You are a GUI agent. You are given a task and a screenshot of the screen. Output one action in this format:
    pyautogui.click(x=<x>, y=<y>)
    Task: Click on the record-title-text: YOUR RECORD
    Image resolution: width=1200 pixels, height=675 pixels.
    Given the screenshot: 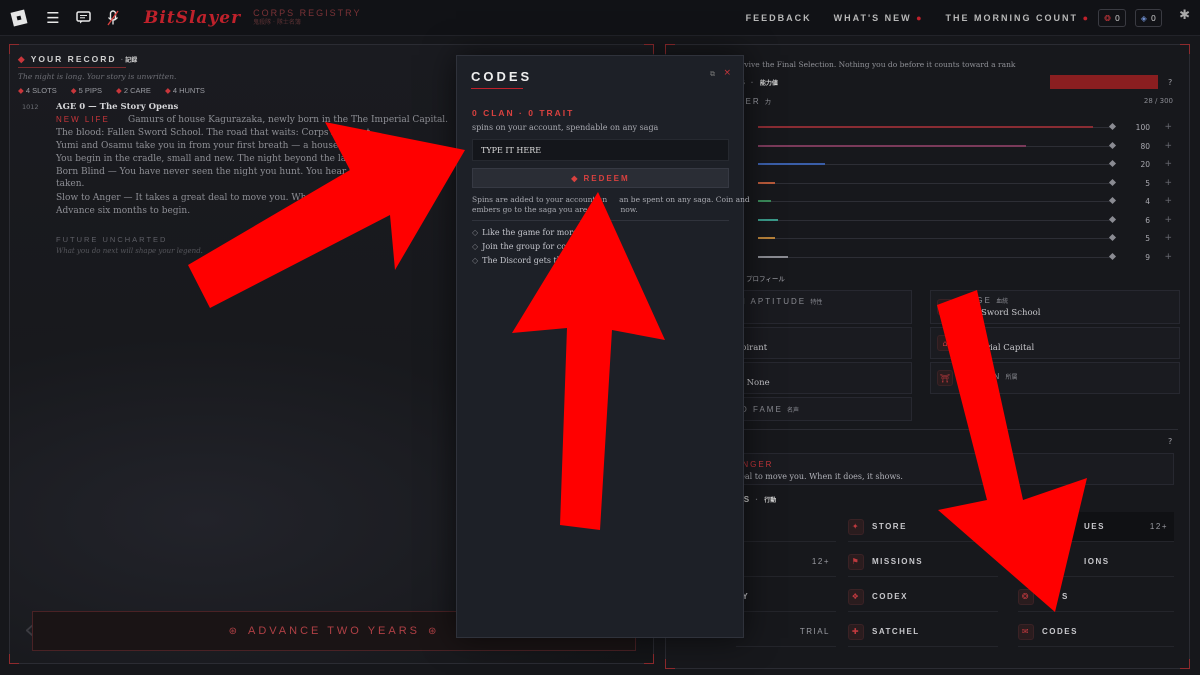 What is the action you would take?
    pyautogui.click(x=73, y=59)
    